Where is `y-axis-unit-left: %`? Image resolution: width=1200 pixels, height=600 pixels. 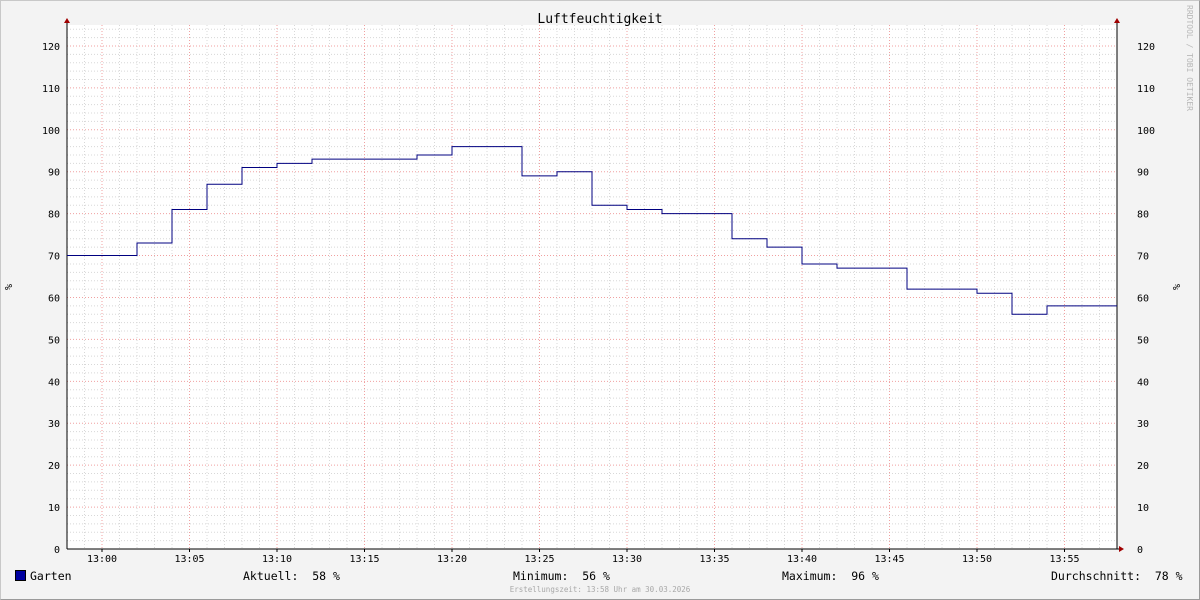 y-axis-unit-left: % is located at coordinates (9, 287).